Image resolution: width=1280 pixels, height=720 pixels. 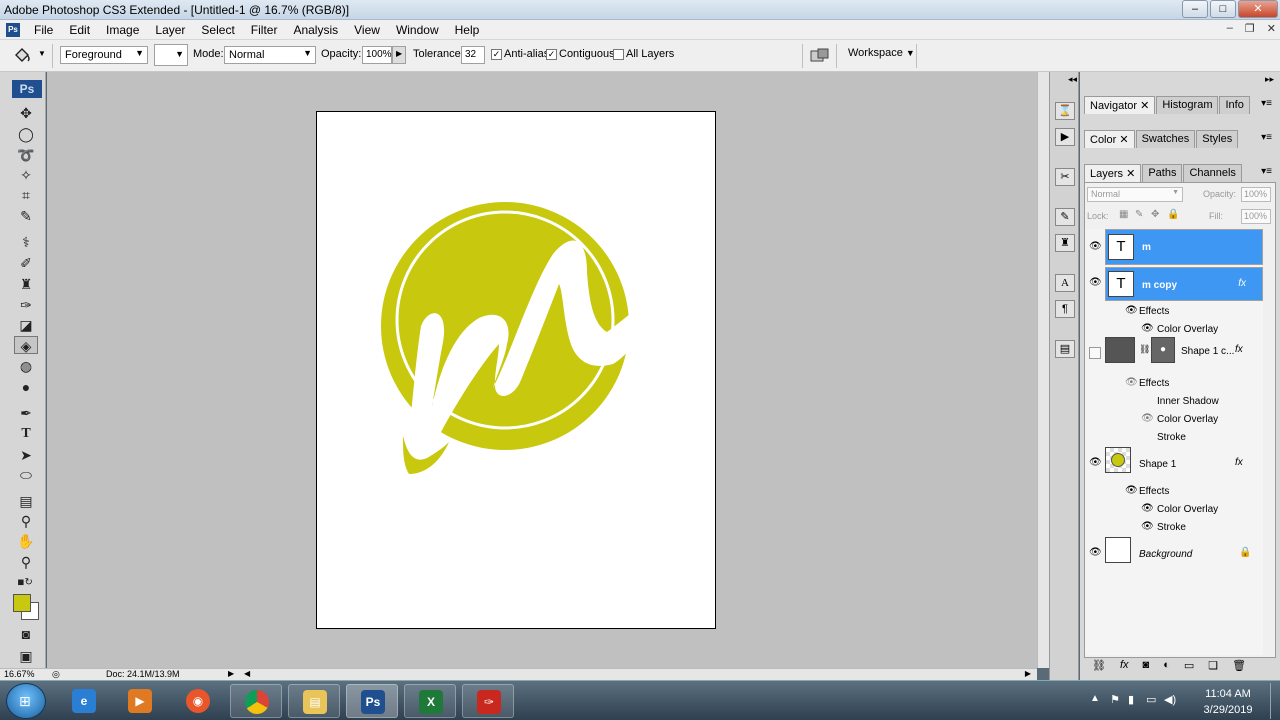 What do you see at coordinates (256, 701) in the screenshot?
I see `taskbar-app-chrome` at bounding box center [256, 701].